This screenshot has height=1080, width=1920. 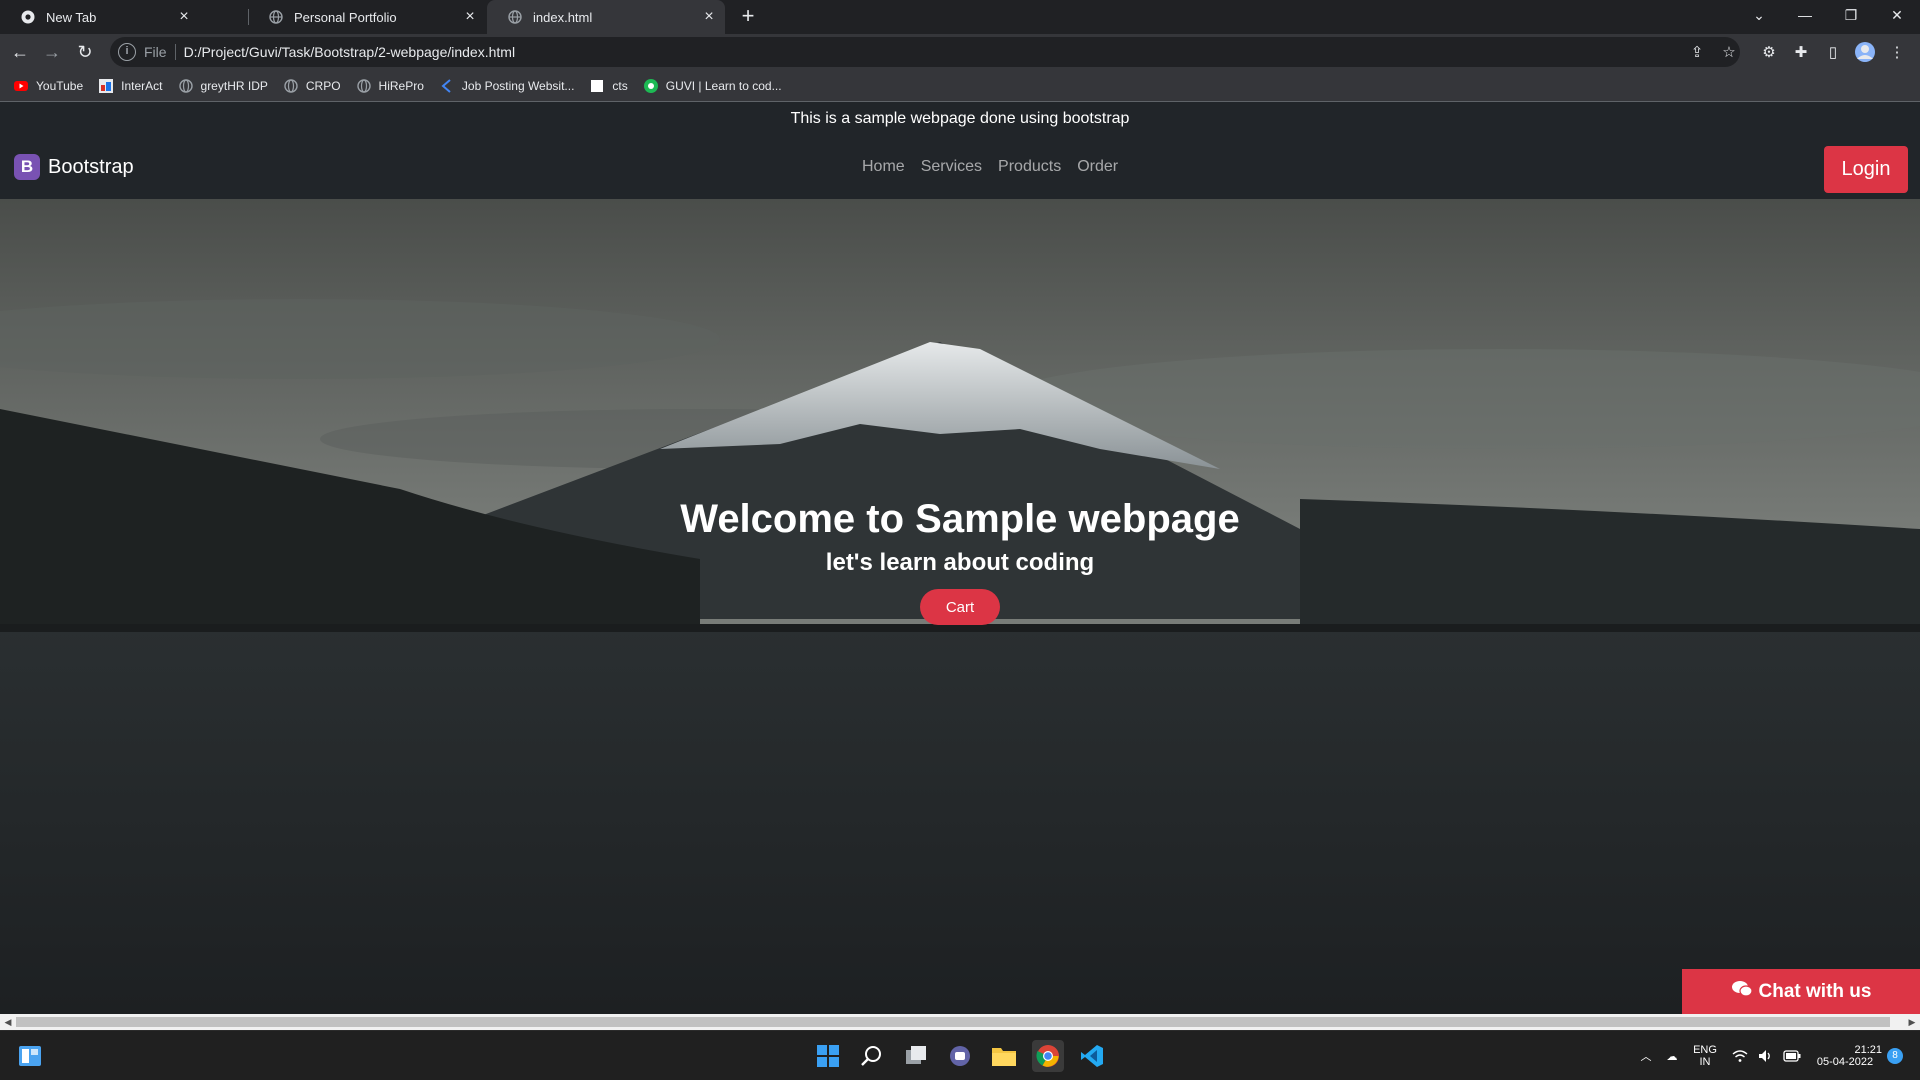 What do you see at coordinates (1851, 15) in the screenshot?
I see `restore-icon: ❐` at bounding box center [1851, 15].